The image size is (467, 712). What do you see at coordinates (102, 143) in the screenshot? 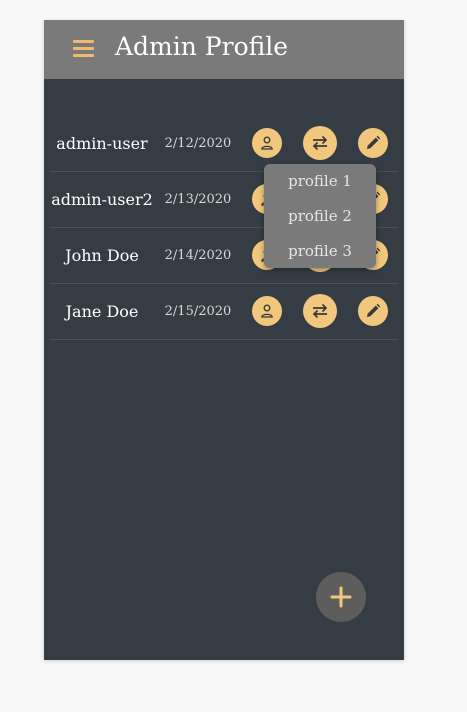
I see `user-name: admin-user` at bounding box center [102, 143].